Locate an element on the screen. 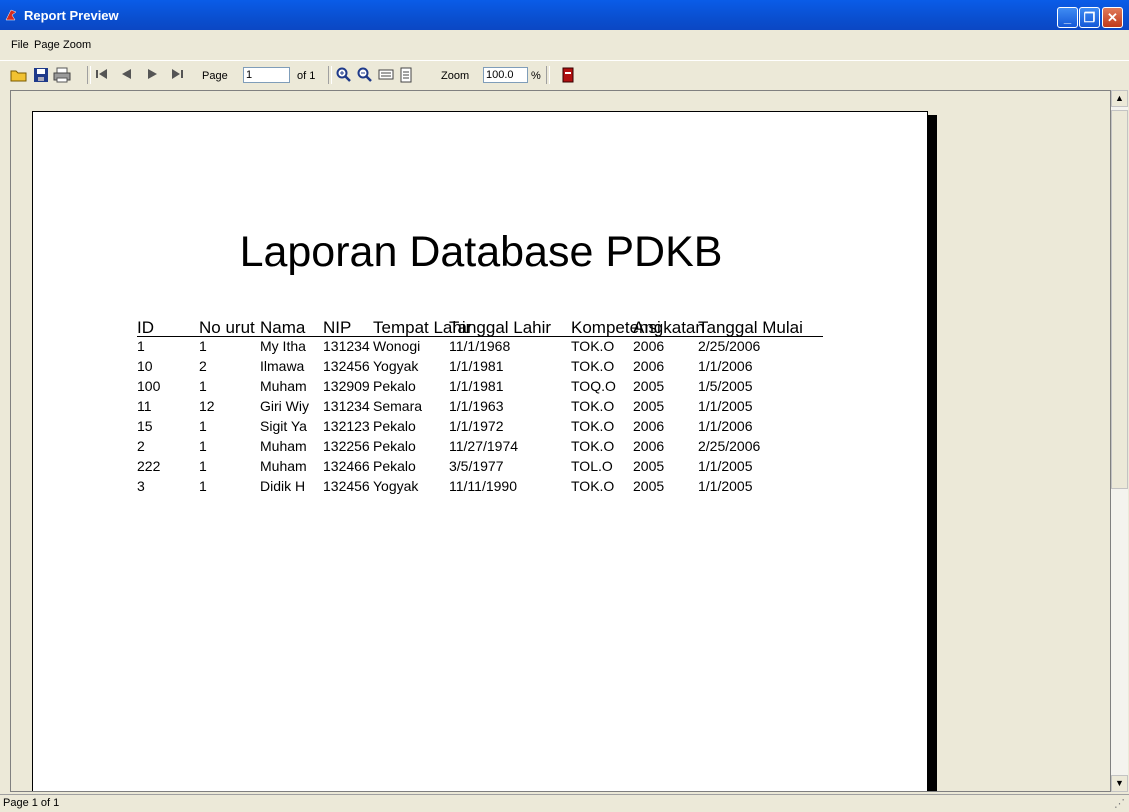  status-bar: Page 1 of 1 ⋰ is located at coordinates (564, 803).